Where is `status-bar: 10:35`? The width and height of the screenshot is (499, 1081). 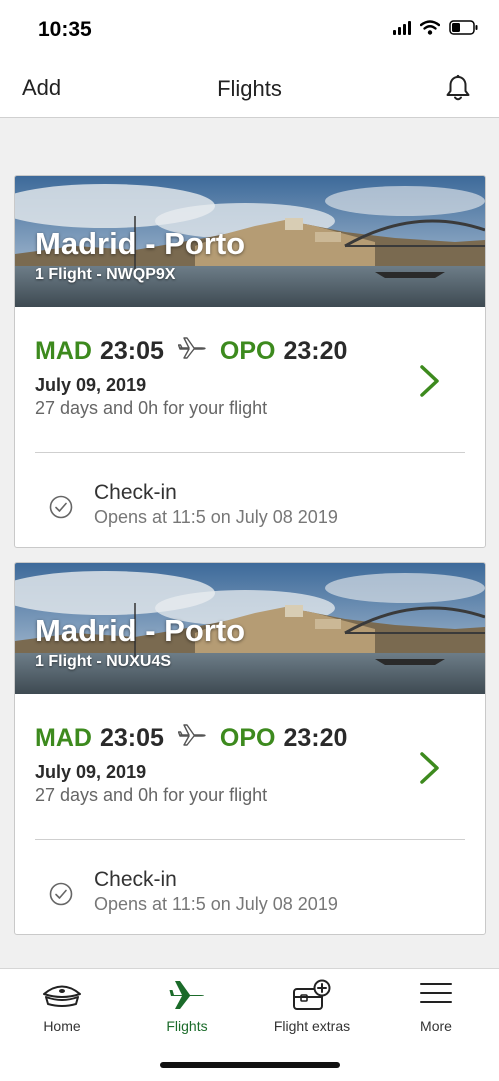
status-bar: 10:35 is located at coordinates (249, 31).